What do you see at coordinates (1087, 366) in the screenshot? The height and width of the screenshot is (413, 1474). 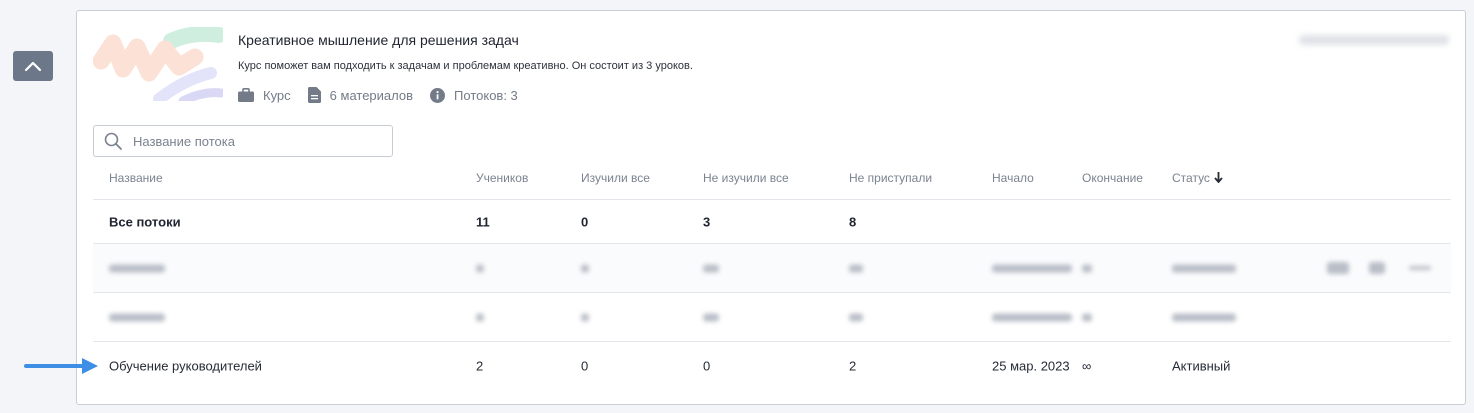 I see `stream-end-date: ∞` at bounding box center [1087, 366].